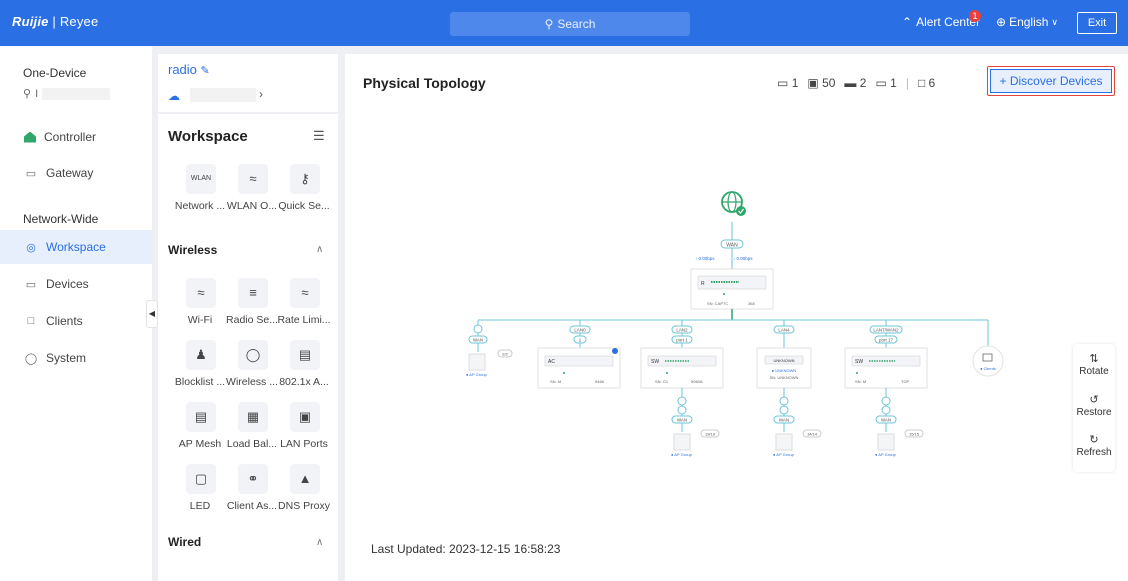 Image resolution: width=1128 pixels, height=581 pixels. I want to click on device-sn: SN: G1, so click(662, 381).